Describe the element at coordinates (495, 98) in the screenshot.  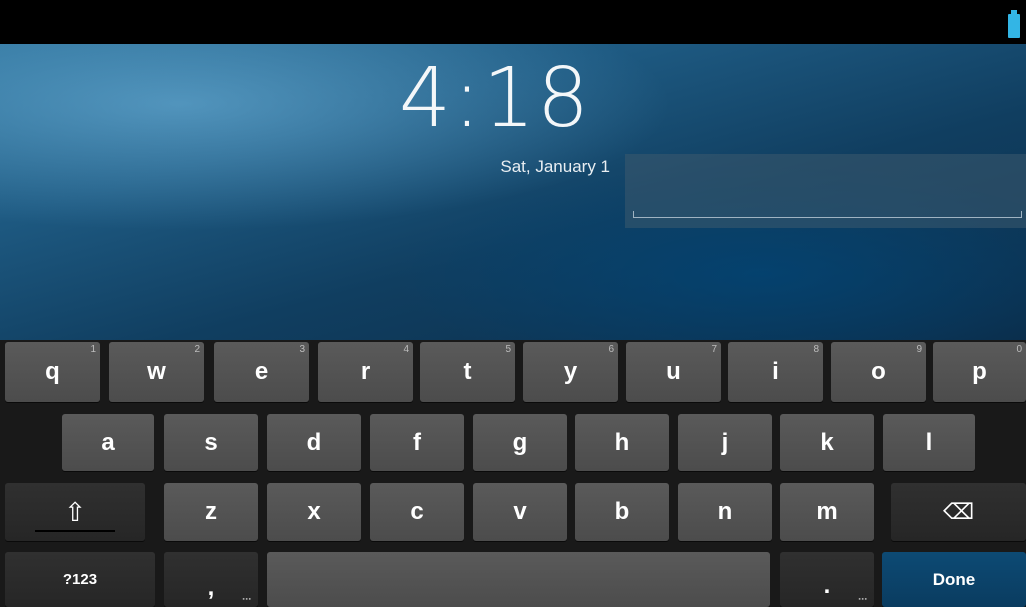
I see `clock: 4:18` at that location.